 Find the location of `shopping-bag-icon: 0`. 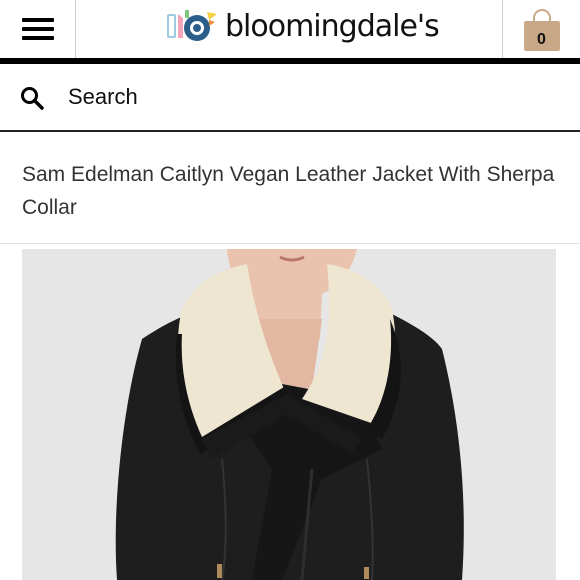

shopping-bag-icon: 0 is located at coordinates (541, 30).